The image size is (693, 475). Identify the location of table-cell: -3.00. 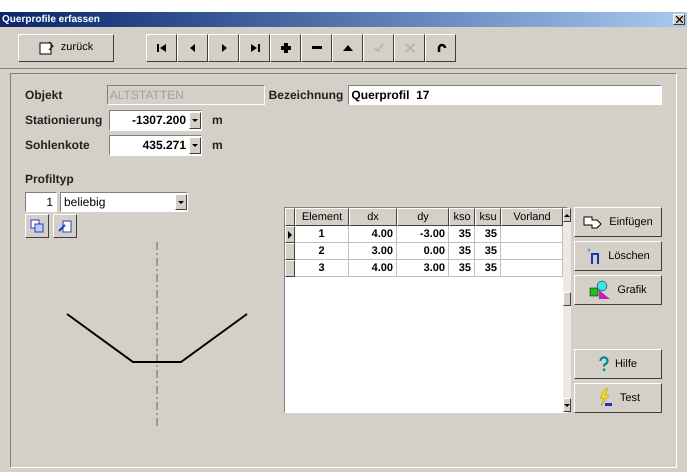
(423, 234).